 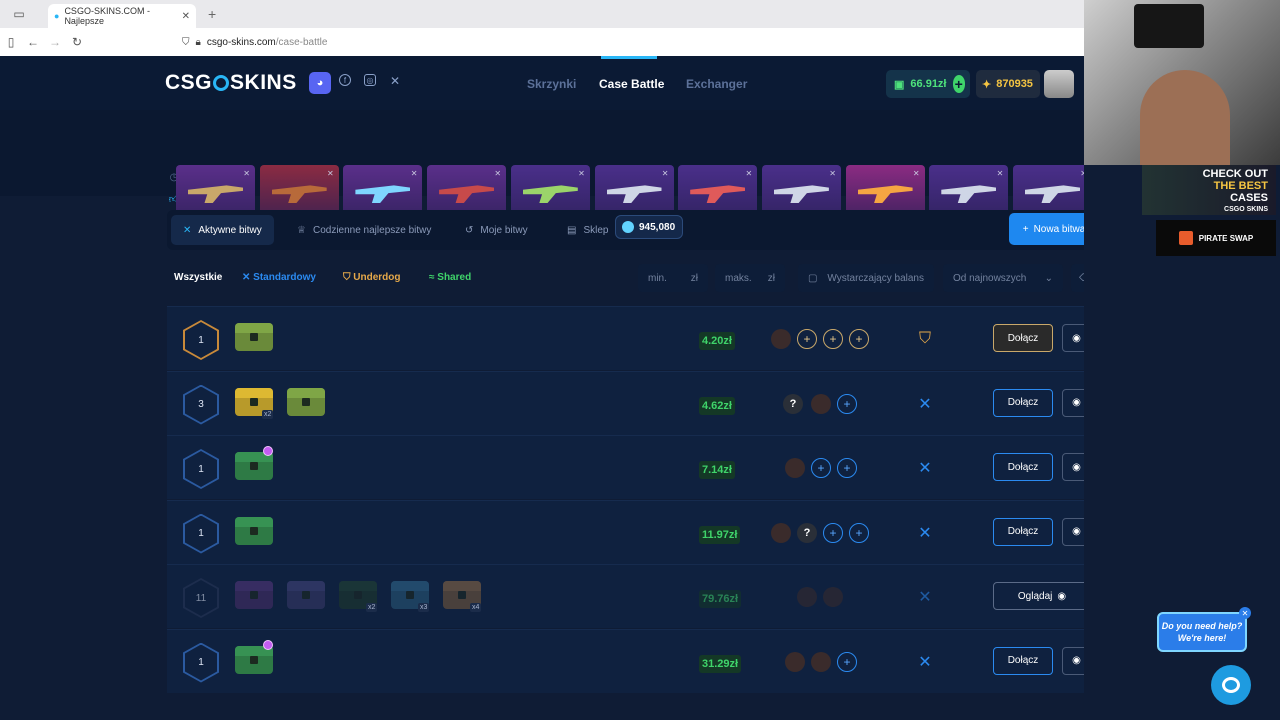 What do you see at coordinates (1245, 613) in the screenshot?
I see `close-help-icon: ✕` at bounding box center [1245, 613].